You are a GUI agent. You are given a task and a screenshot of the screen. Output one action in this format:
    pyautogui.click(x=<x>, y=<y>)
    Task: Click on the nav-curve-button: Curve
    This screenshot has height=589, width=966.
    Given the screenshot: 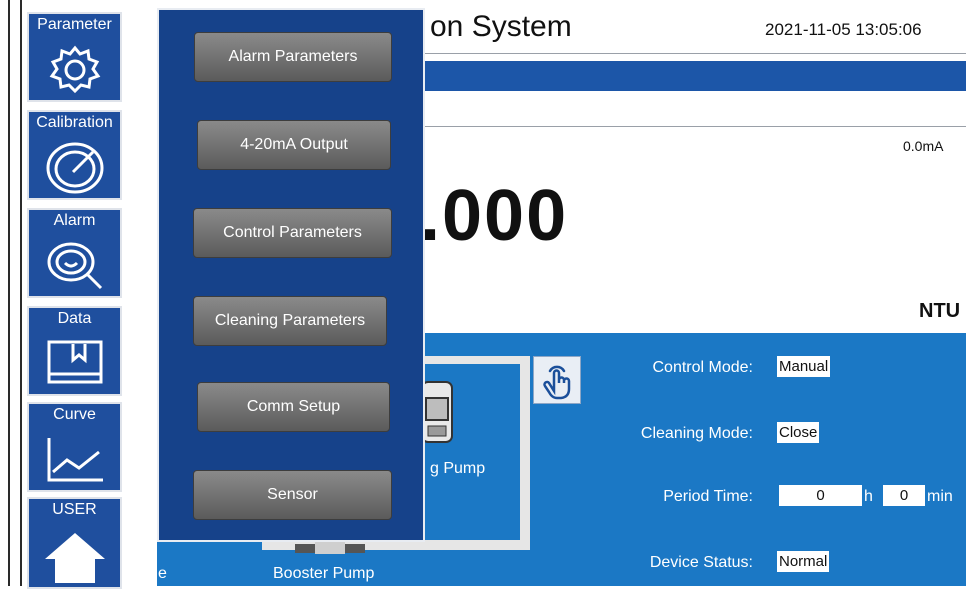 What is the action you would take?
    pyautogui.click(x=74, y=447)
    